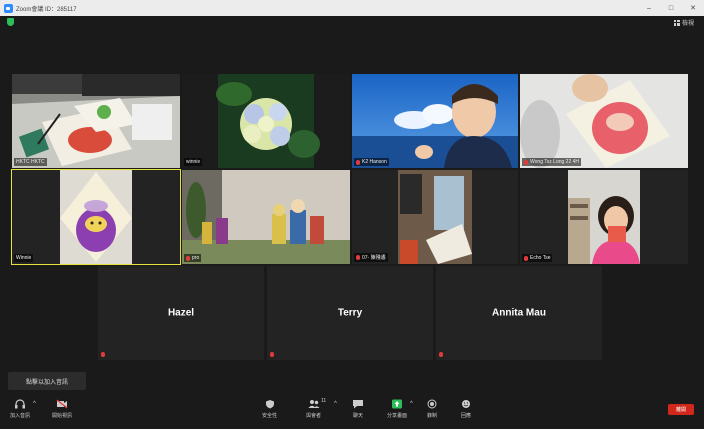 The image size is (704, 429). I want to click on close-button: ✕, so click(693, 8).